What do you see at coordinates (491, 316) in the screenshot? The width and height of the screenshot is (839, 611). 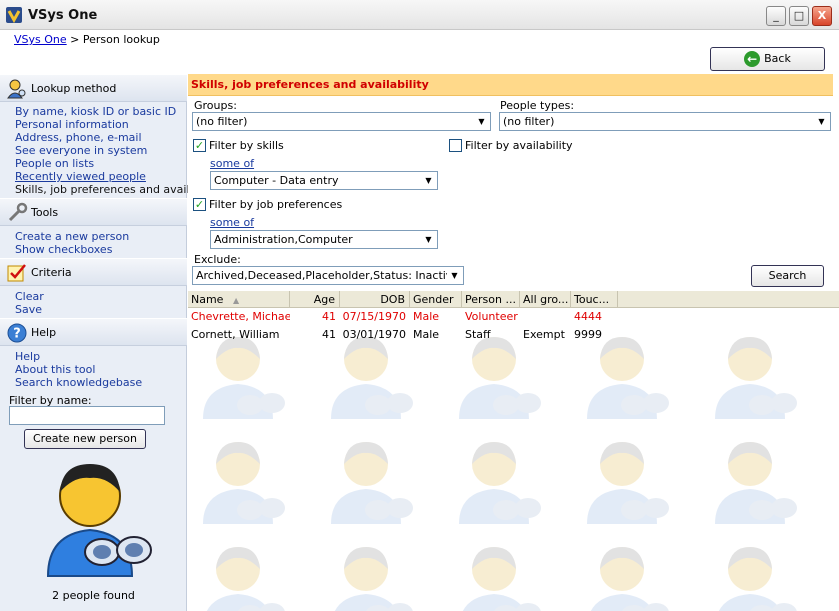 I see `cell-person-type: Volunteer` at bounding box center [491, 316].